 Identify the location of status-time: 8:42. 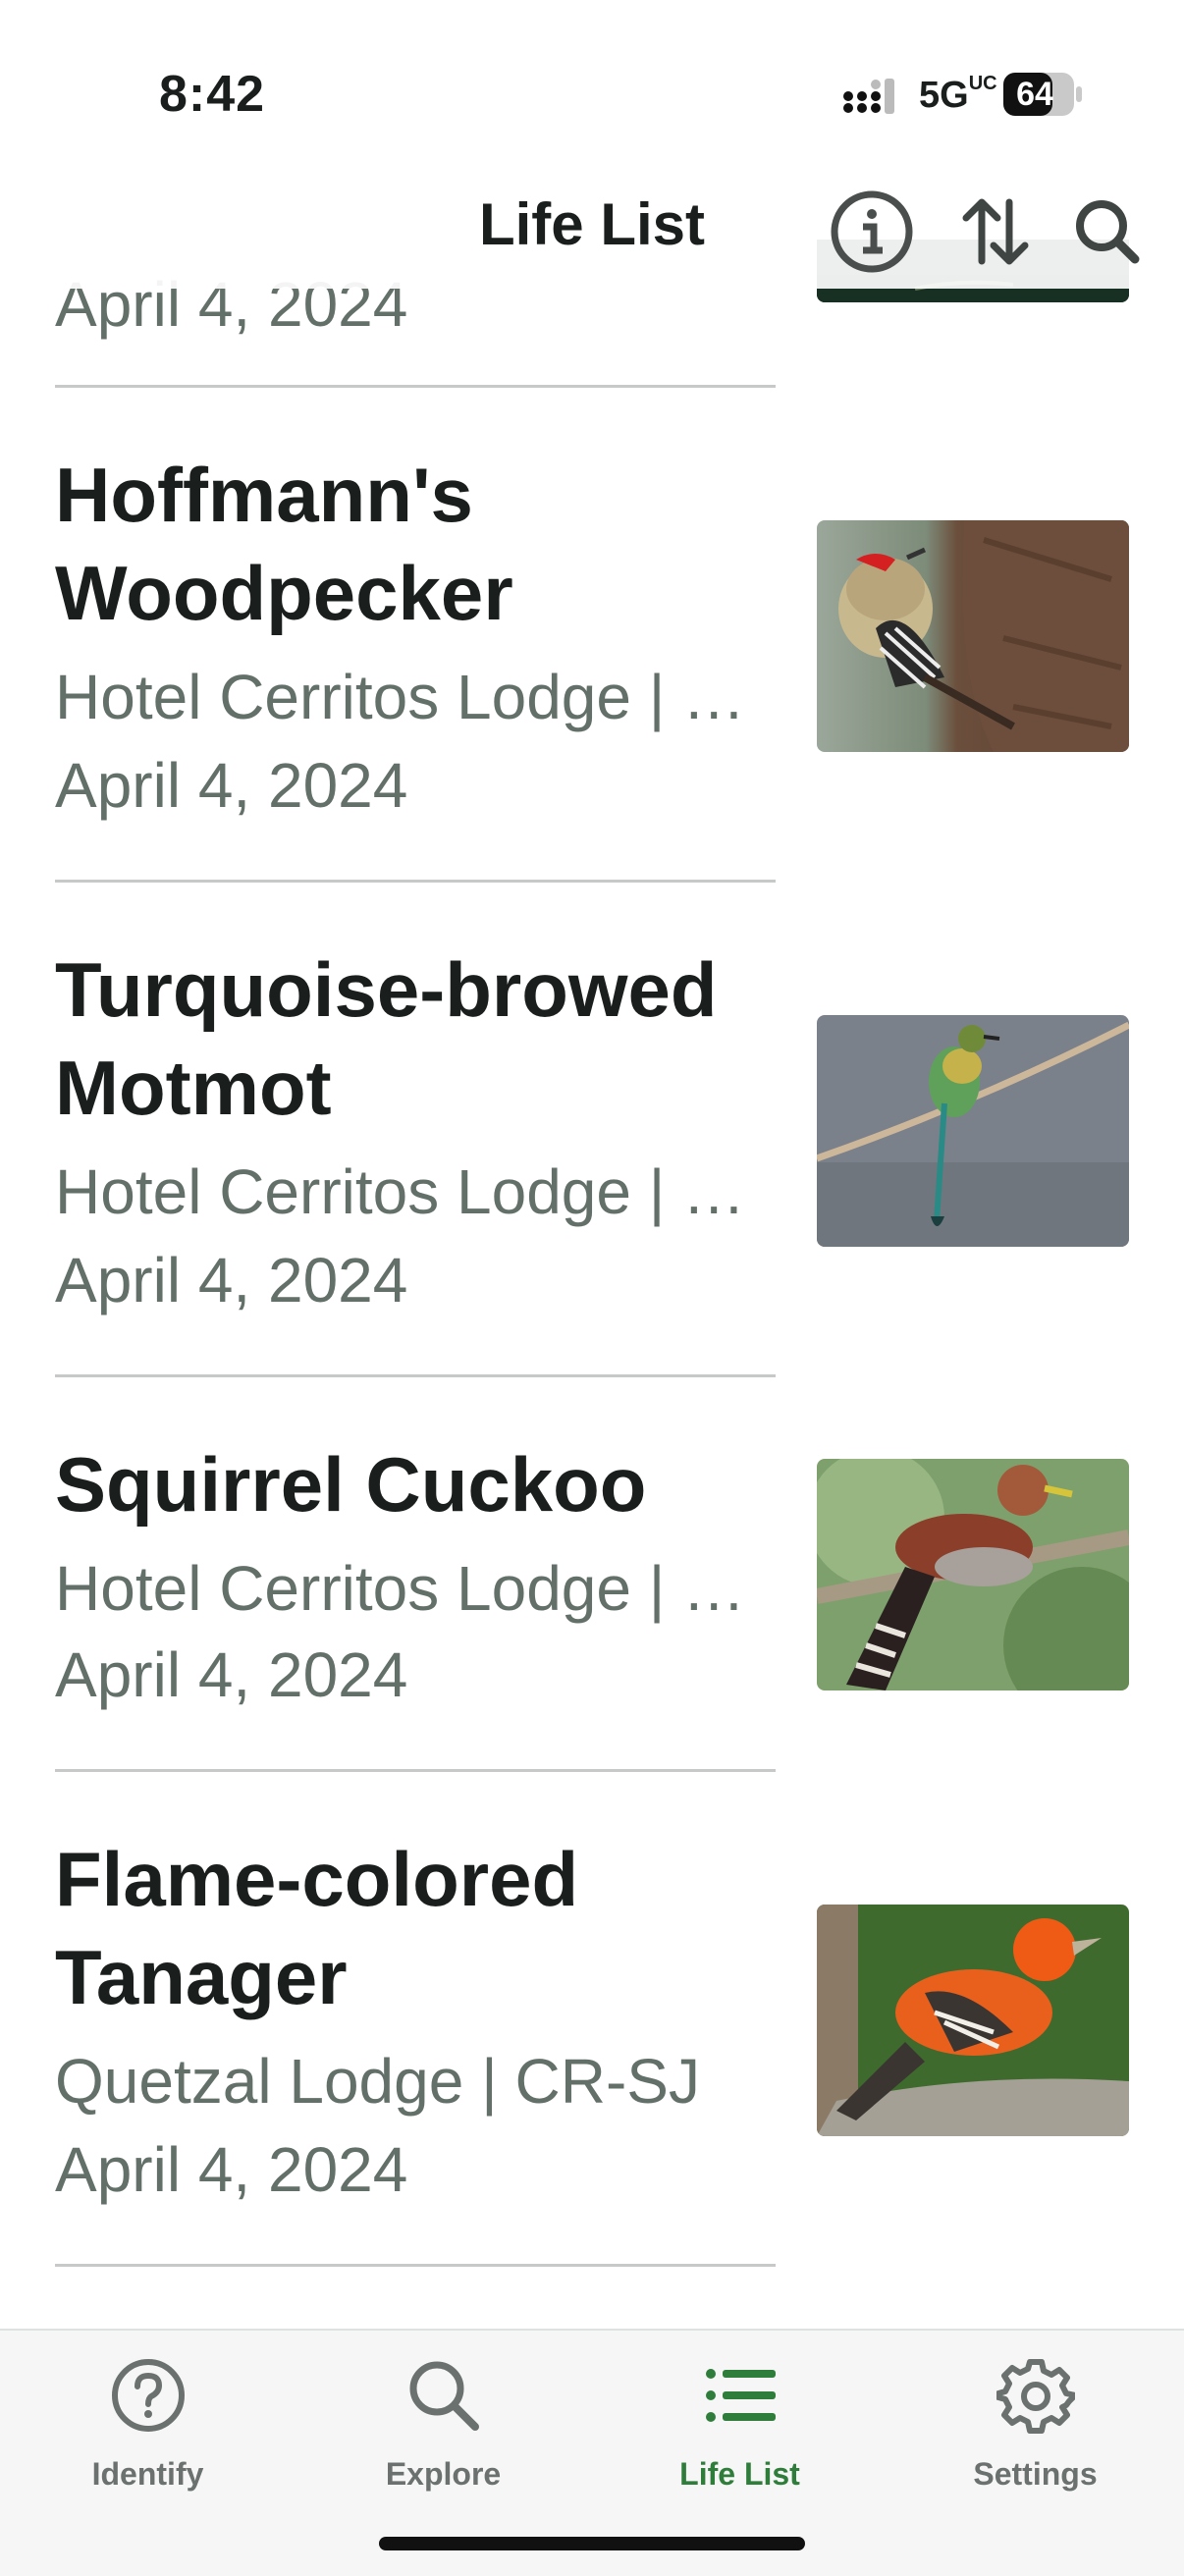
(212, 94).